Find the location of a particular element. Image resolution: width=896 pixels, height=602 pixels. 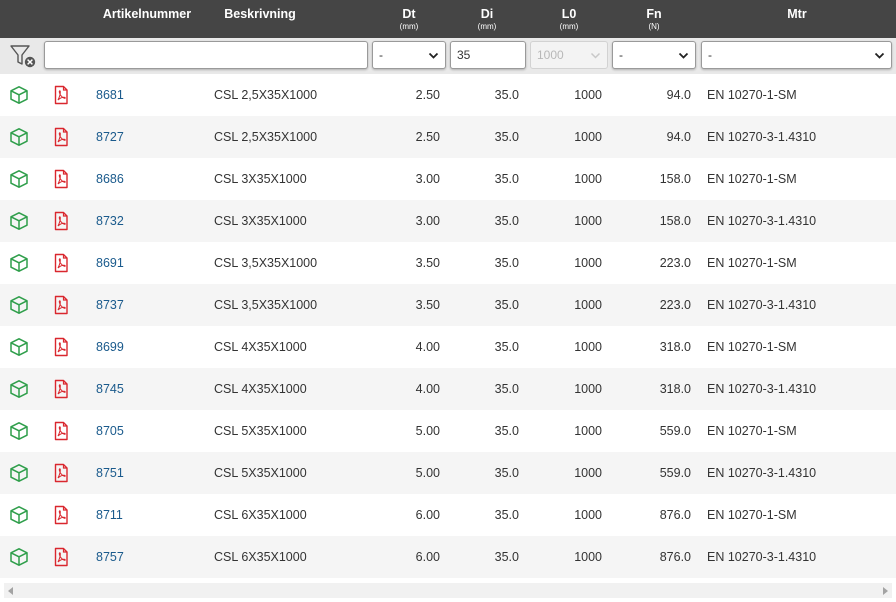

filter-row: - 35 1000 - - is located at coordinates (448, 56).